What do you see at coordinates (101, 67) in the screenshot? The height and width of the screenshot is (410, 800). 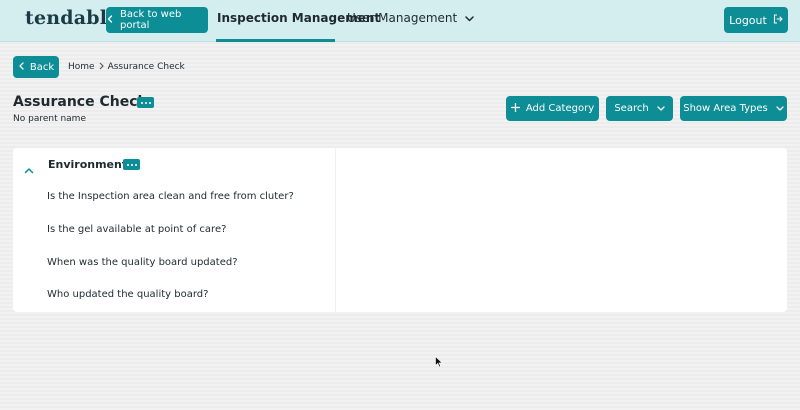 I see `chevron-right-icon` at bounding box center [101, 67].